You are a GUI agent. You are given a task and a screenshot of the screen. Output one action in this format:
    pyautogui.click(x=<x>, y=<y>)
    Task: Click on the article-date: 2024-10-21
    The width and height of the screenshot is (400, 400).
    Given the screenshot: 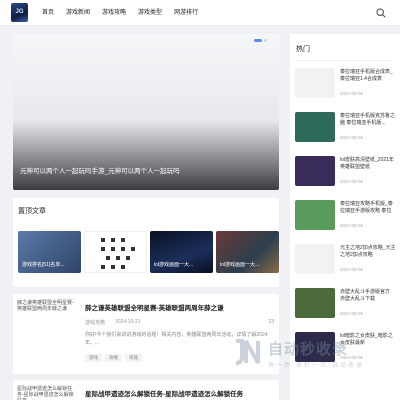 What is the action you would take?
    pyautogui.click(x=128, y=322)
    